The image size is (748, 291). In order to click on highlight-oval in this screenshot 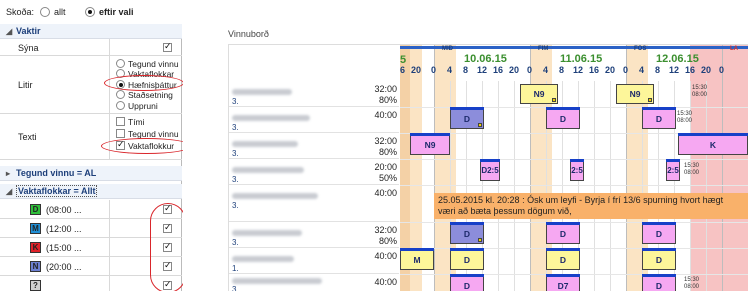, I will do `click(168, 247)`.